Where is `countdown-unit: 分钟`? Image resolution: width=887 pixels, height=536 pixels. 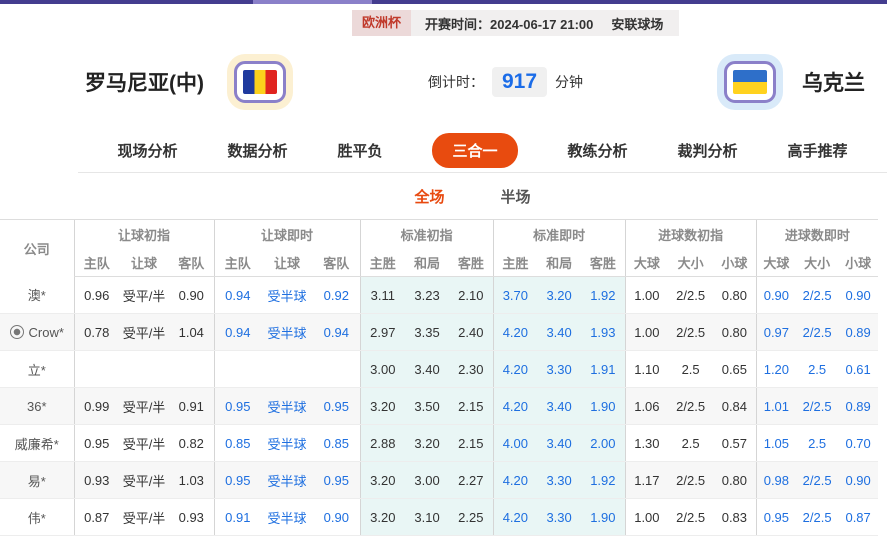
countdown-unit: 分钟 is located at coordinates (569, 82).